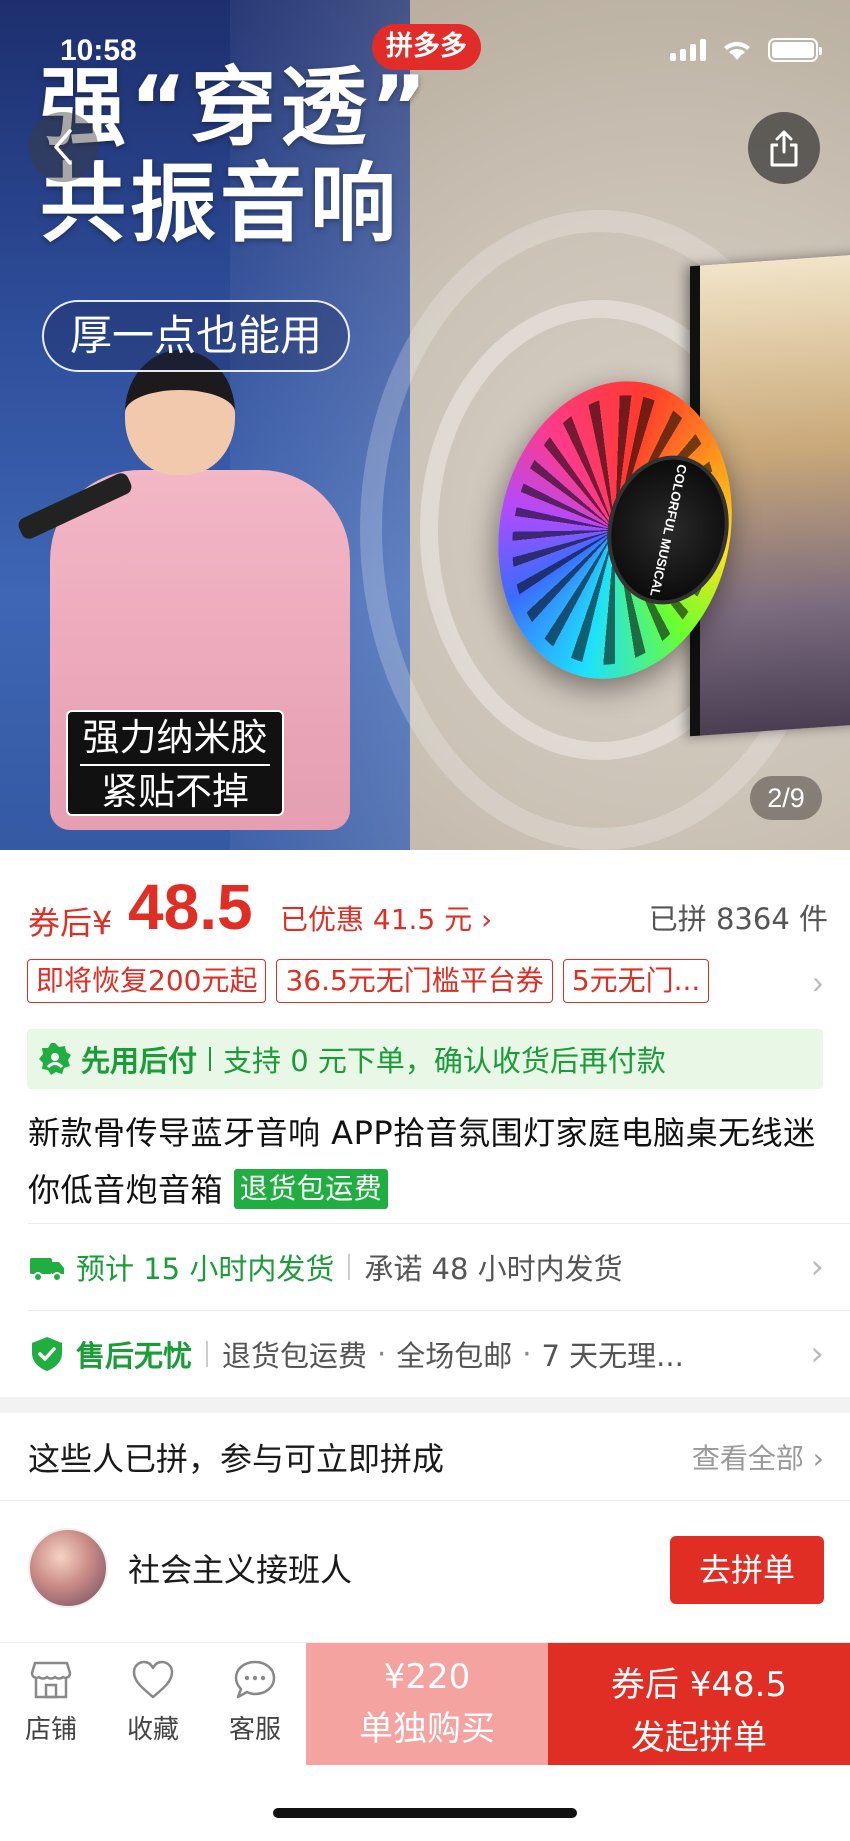  I want to click on discount-link: 已优惠 41.5 元 ›, so click(386, 918).